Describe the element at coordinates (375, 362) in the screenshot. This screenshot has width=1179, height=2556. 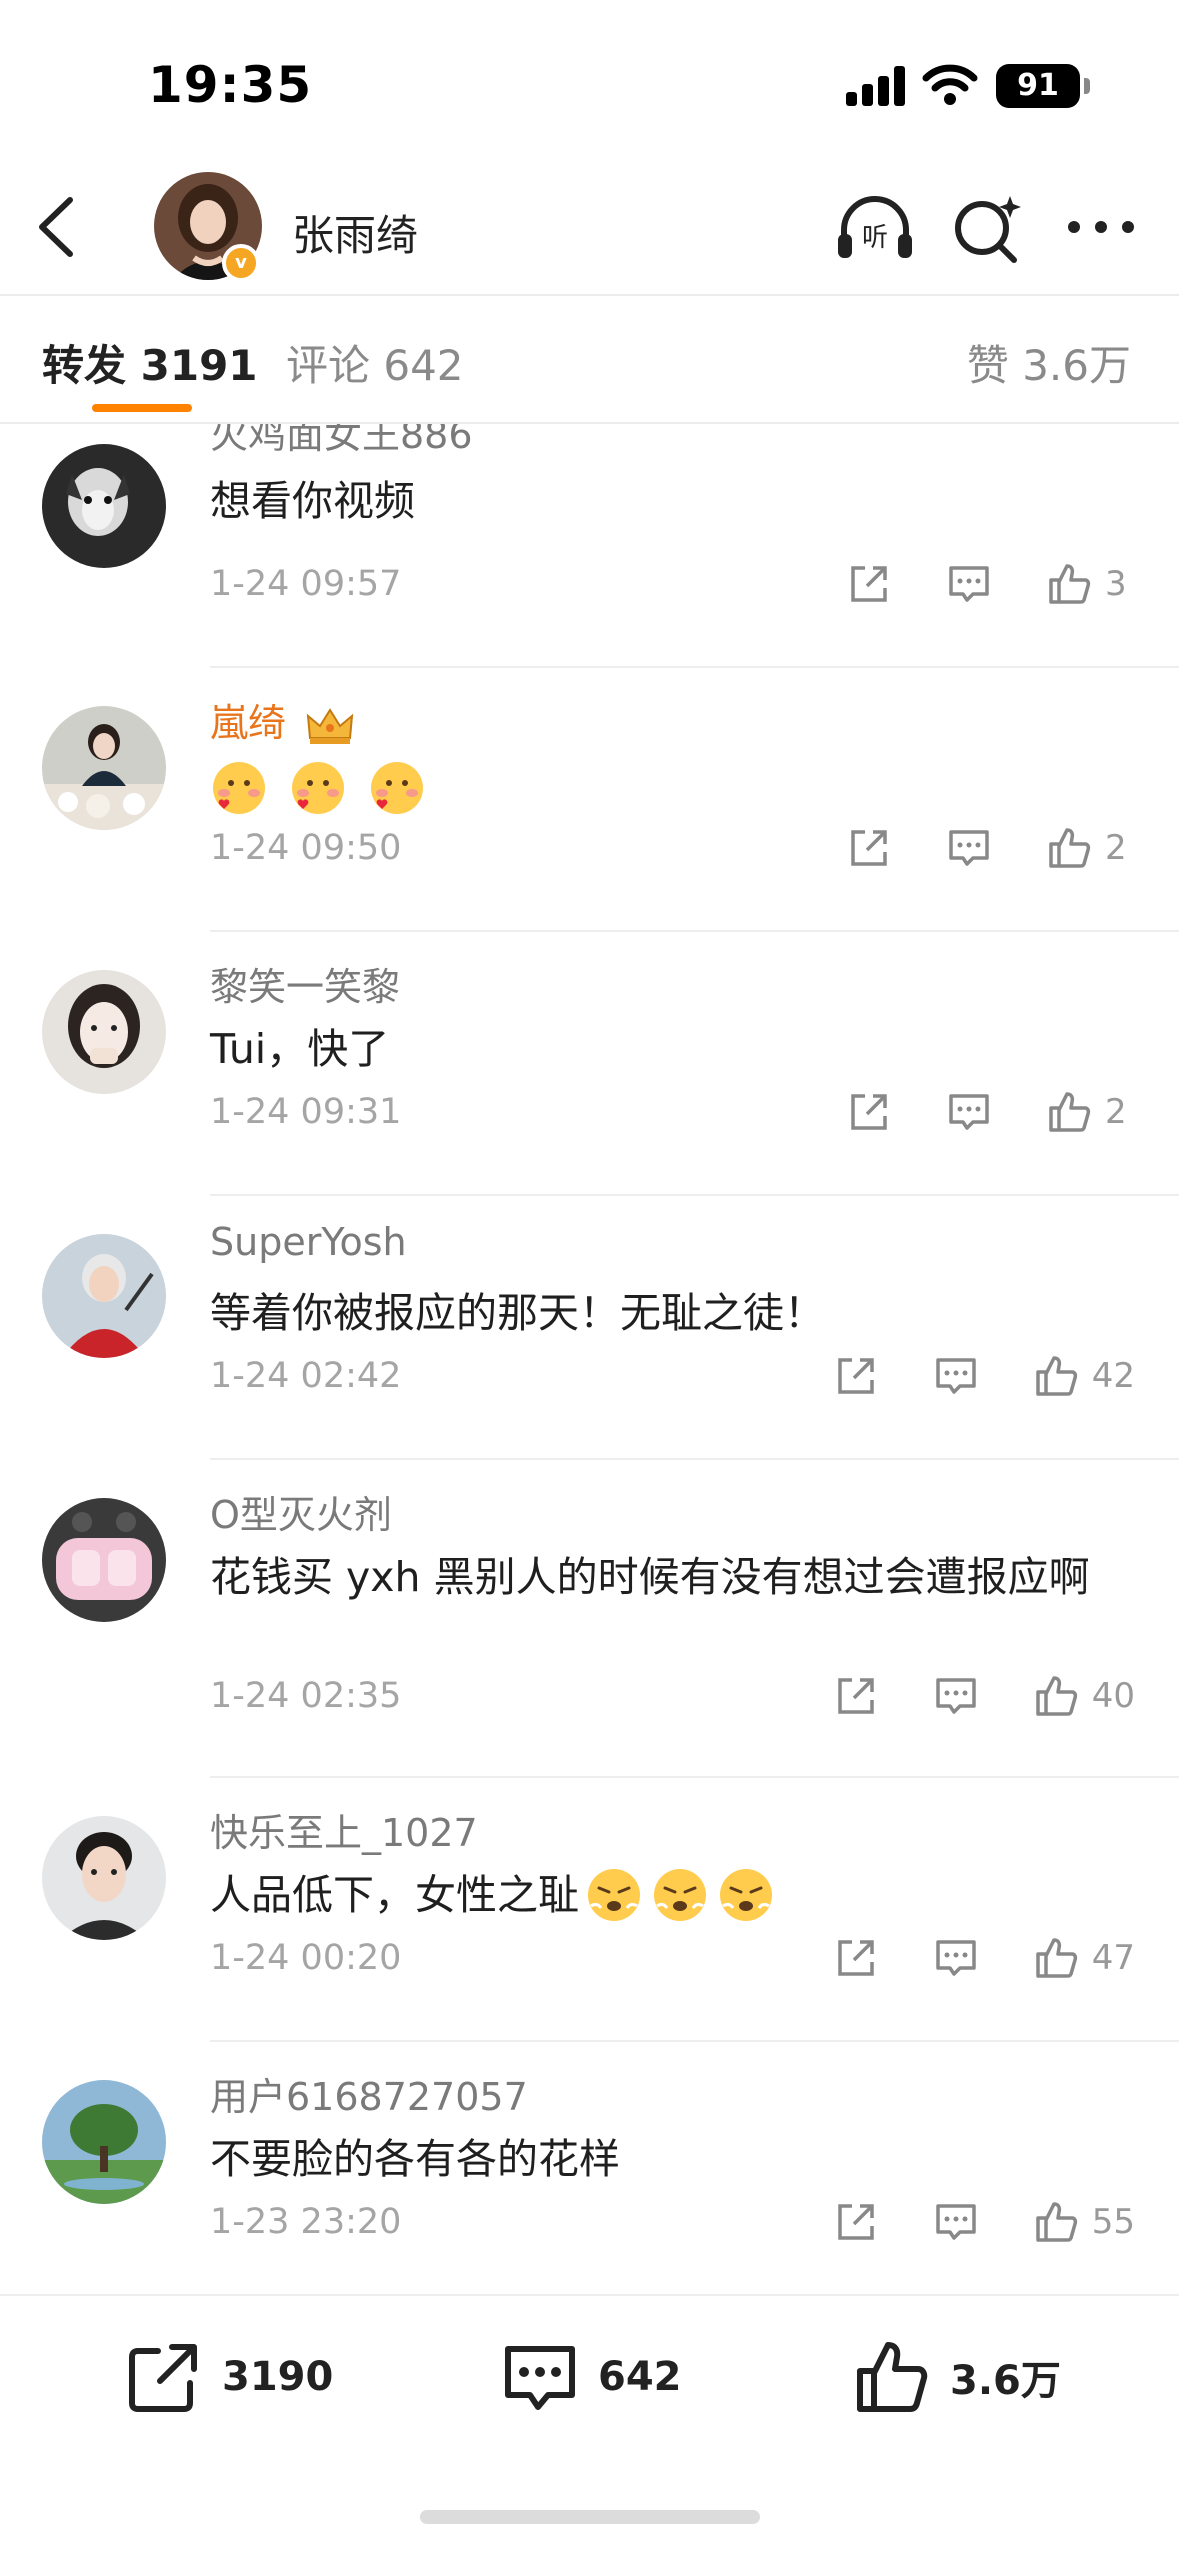
I see `tab-comments: 评论 642` at that location.